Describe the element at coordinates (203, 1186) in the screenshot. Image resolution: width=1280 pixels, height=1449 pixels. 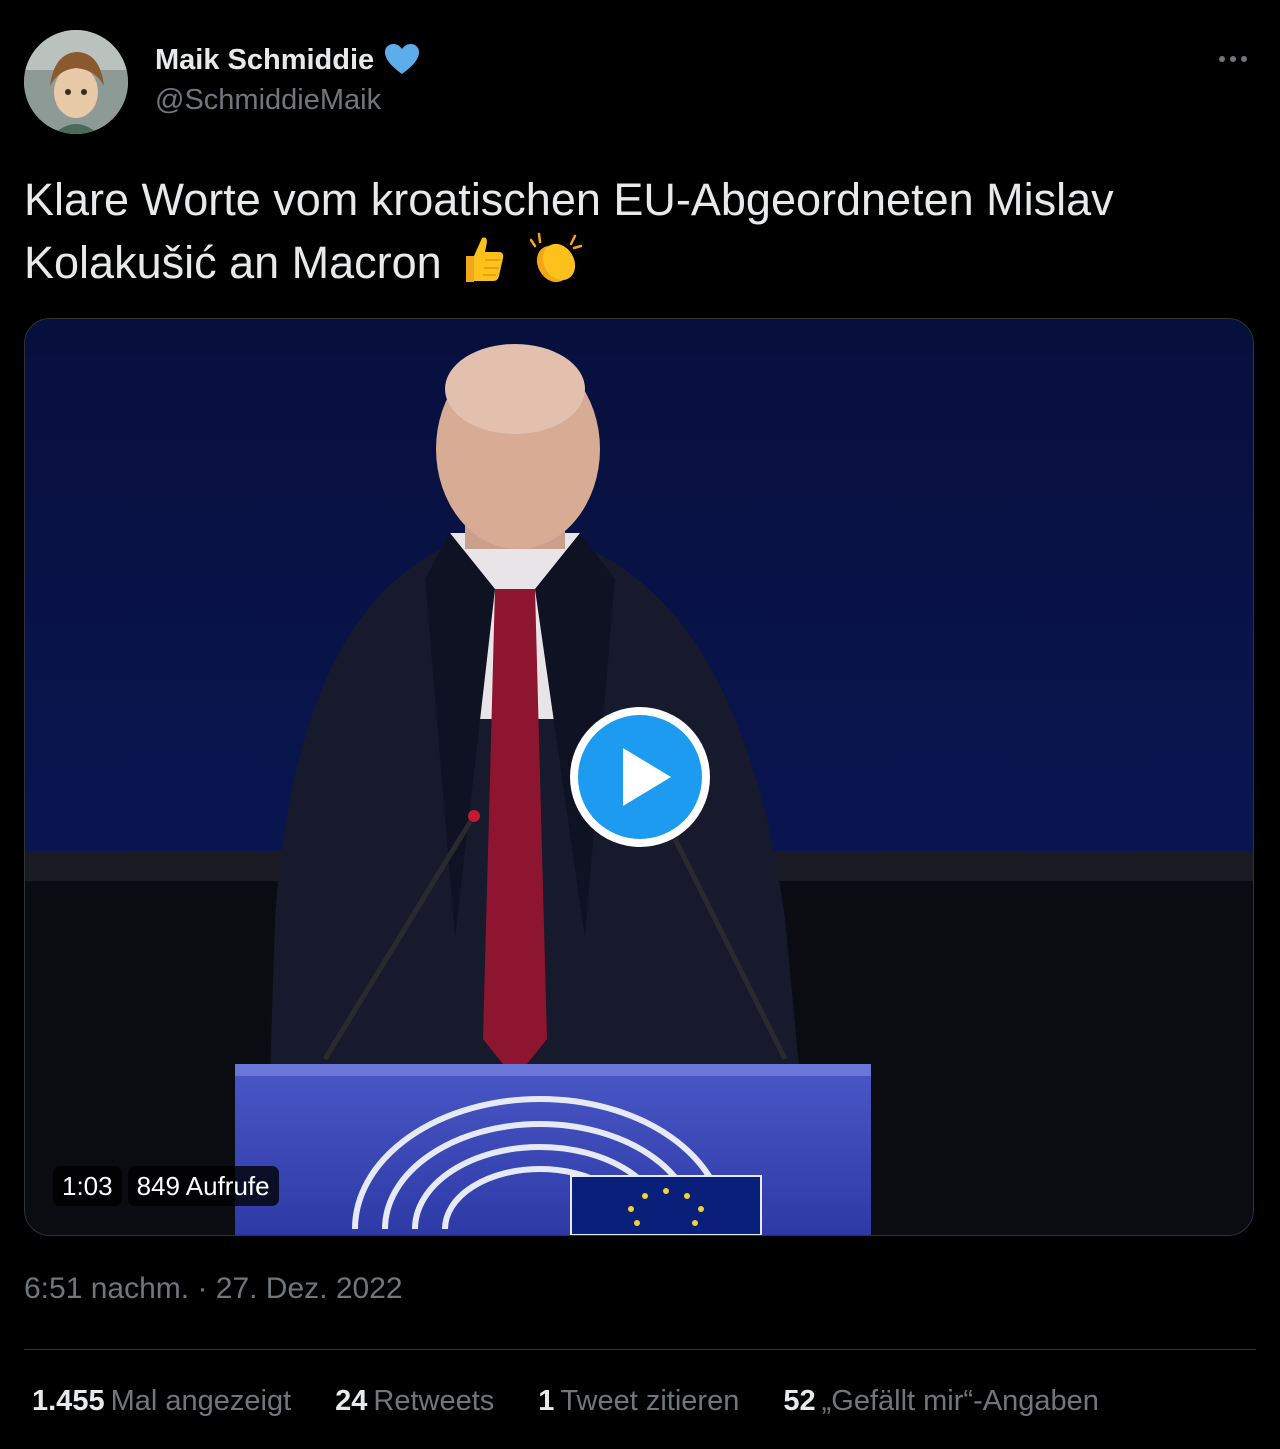
I see `video-view-count: 849 Aufrufe` at that location.